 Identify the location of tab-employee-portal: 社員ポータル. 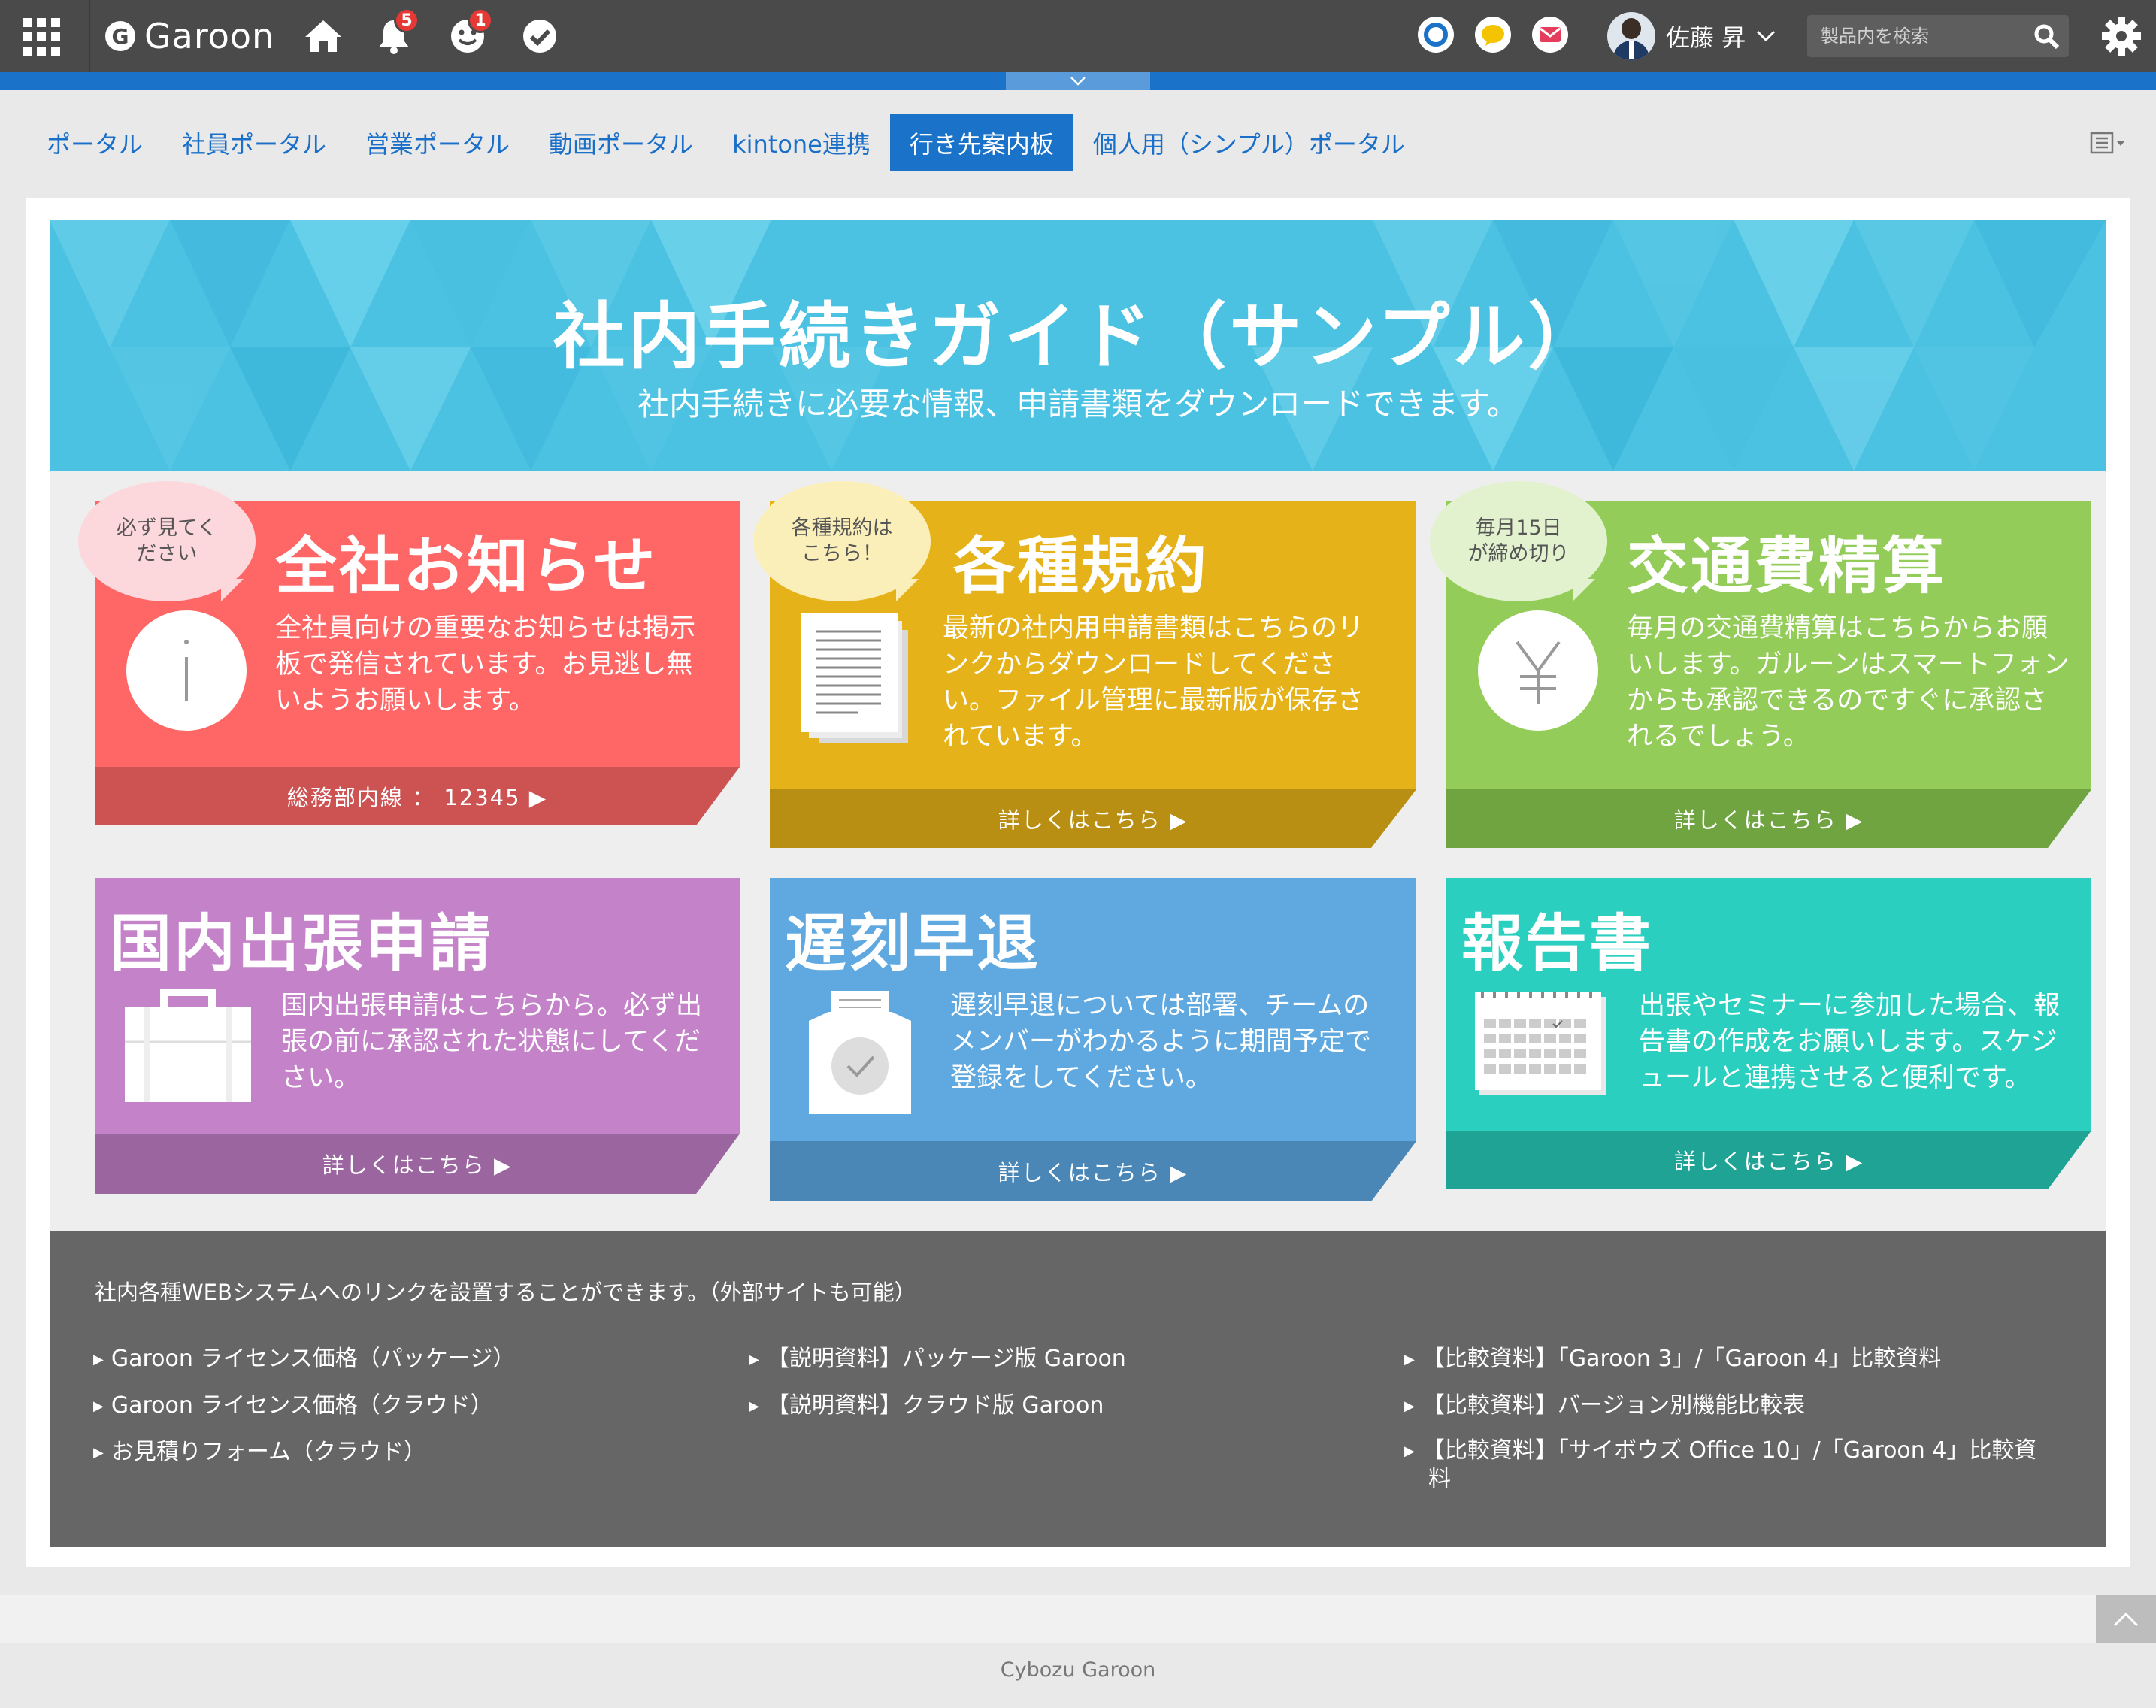
(254, 142).